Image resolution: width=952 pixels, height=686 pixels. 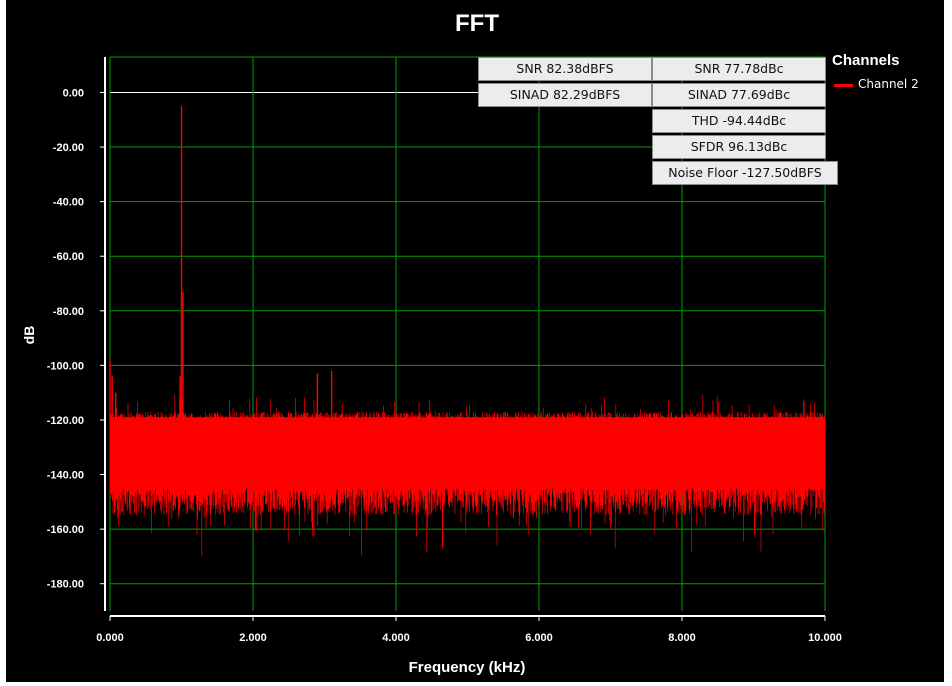 What do you see at coordinates (253, 638) in the screenshot?
I see `x-tick-label: 2.000` at bounding box center [253, 638].